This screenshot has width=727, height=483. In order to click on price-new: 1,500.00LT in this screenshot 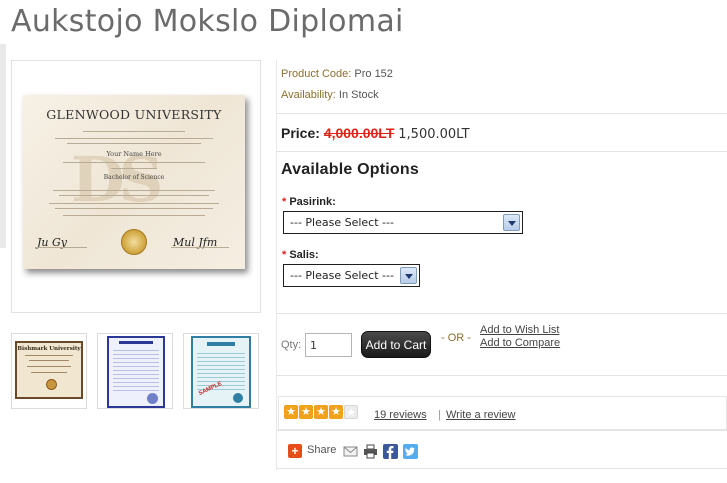, I will do `click(434, 134)`.